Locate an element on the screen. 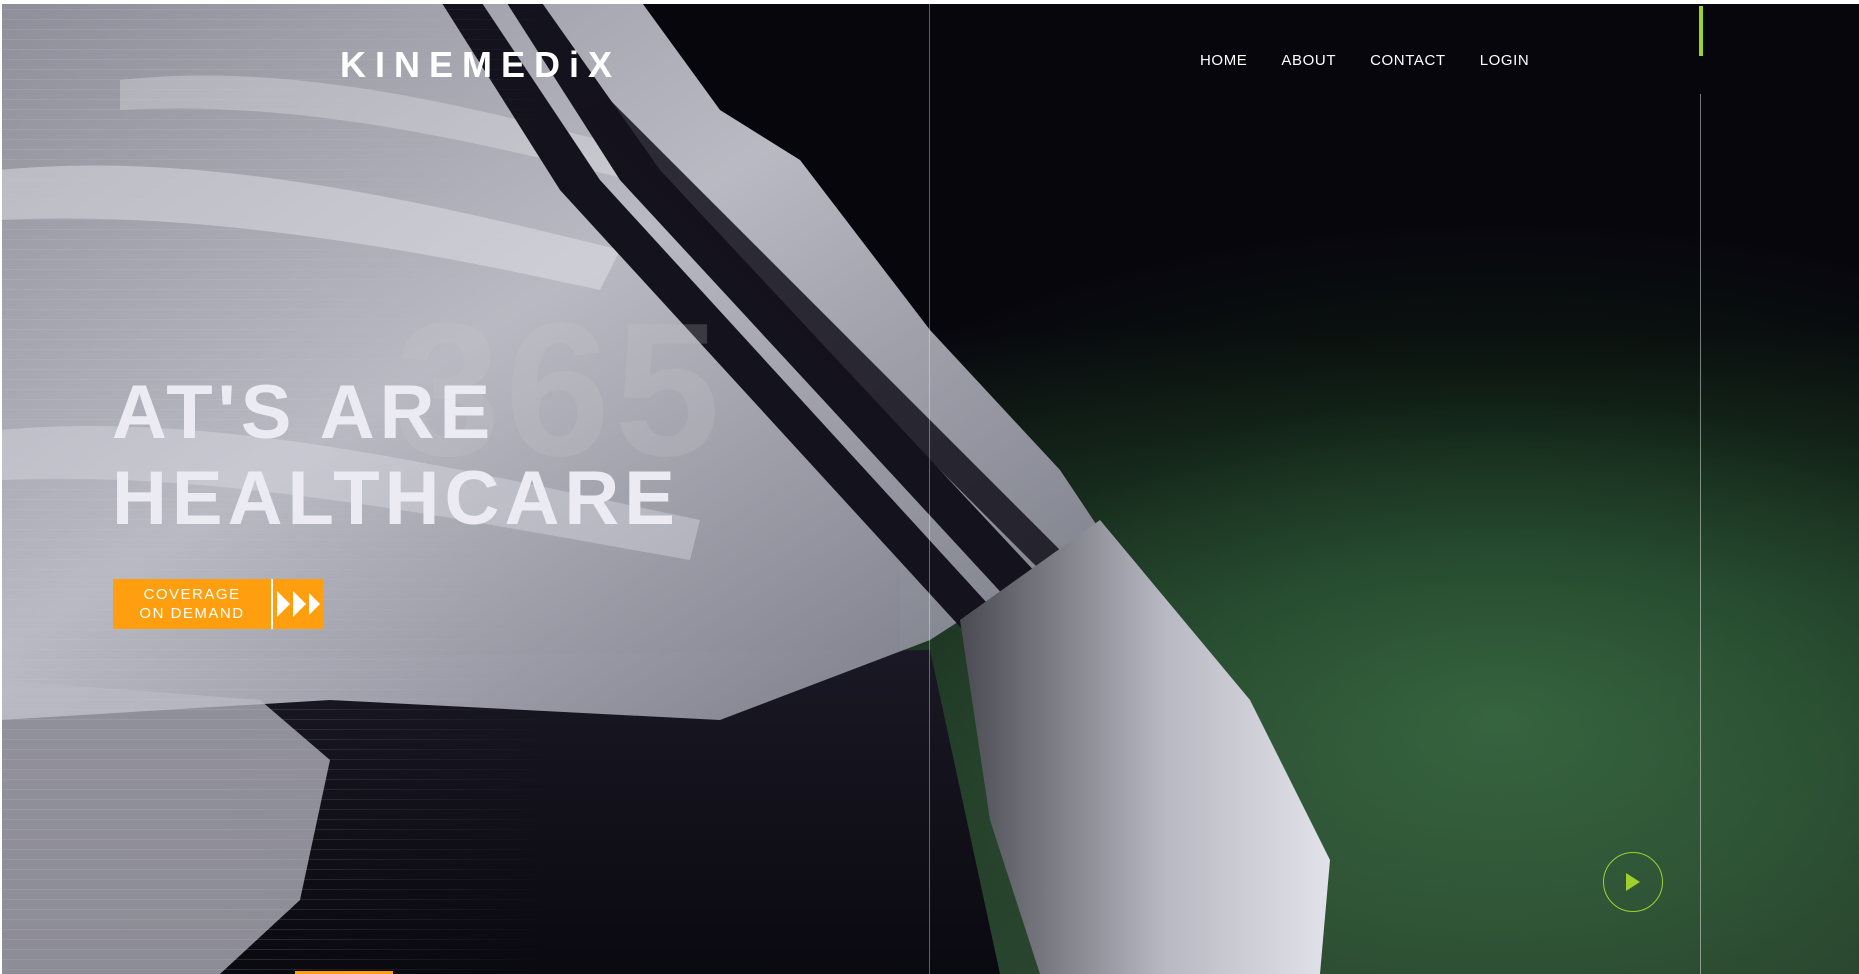 The width and height of the screenshot is (1859, 974). hero-title-line-1: AT'S ARE is located at coordinates (304, 412).